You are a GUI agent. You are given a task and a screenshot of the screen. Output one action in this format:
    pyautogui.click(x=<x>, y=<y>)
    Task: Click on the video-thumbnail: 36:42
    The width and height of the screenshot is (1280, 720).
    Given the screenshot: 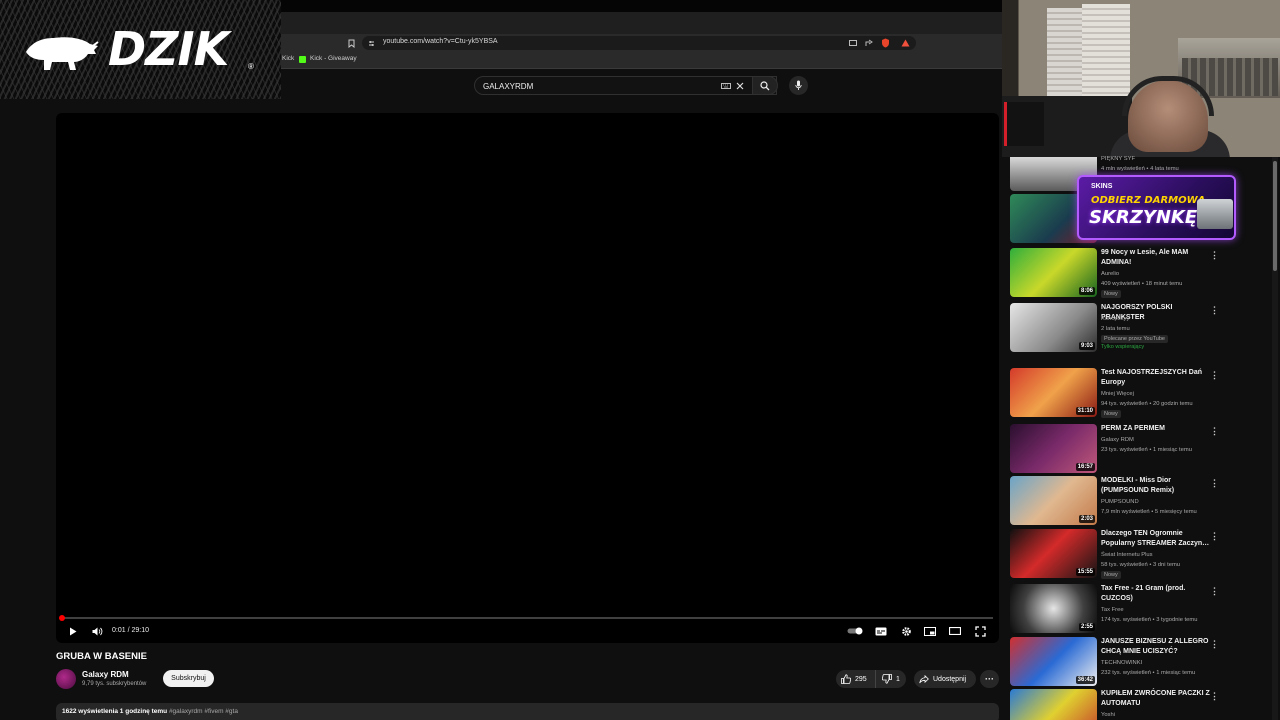 What is the action you would take?
    pyautogui.click(x=1053, y=661)
    